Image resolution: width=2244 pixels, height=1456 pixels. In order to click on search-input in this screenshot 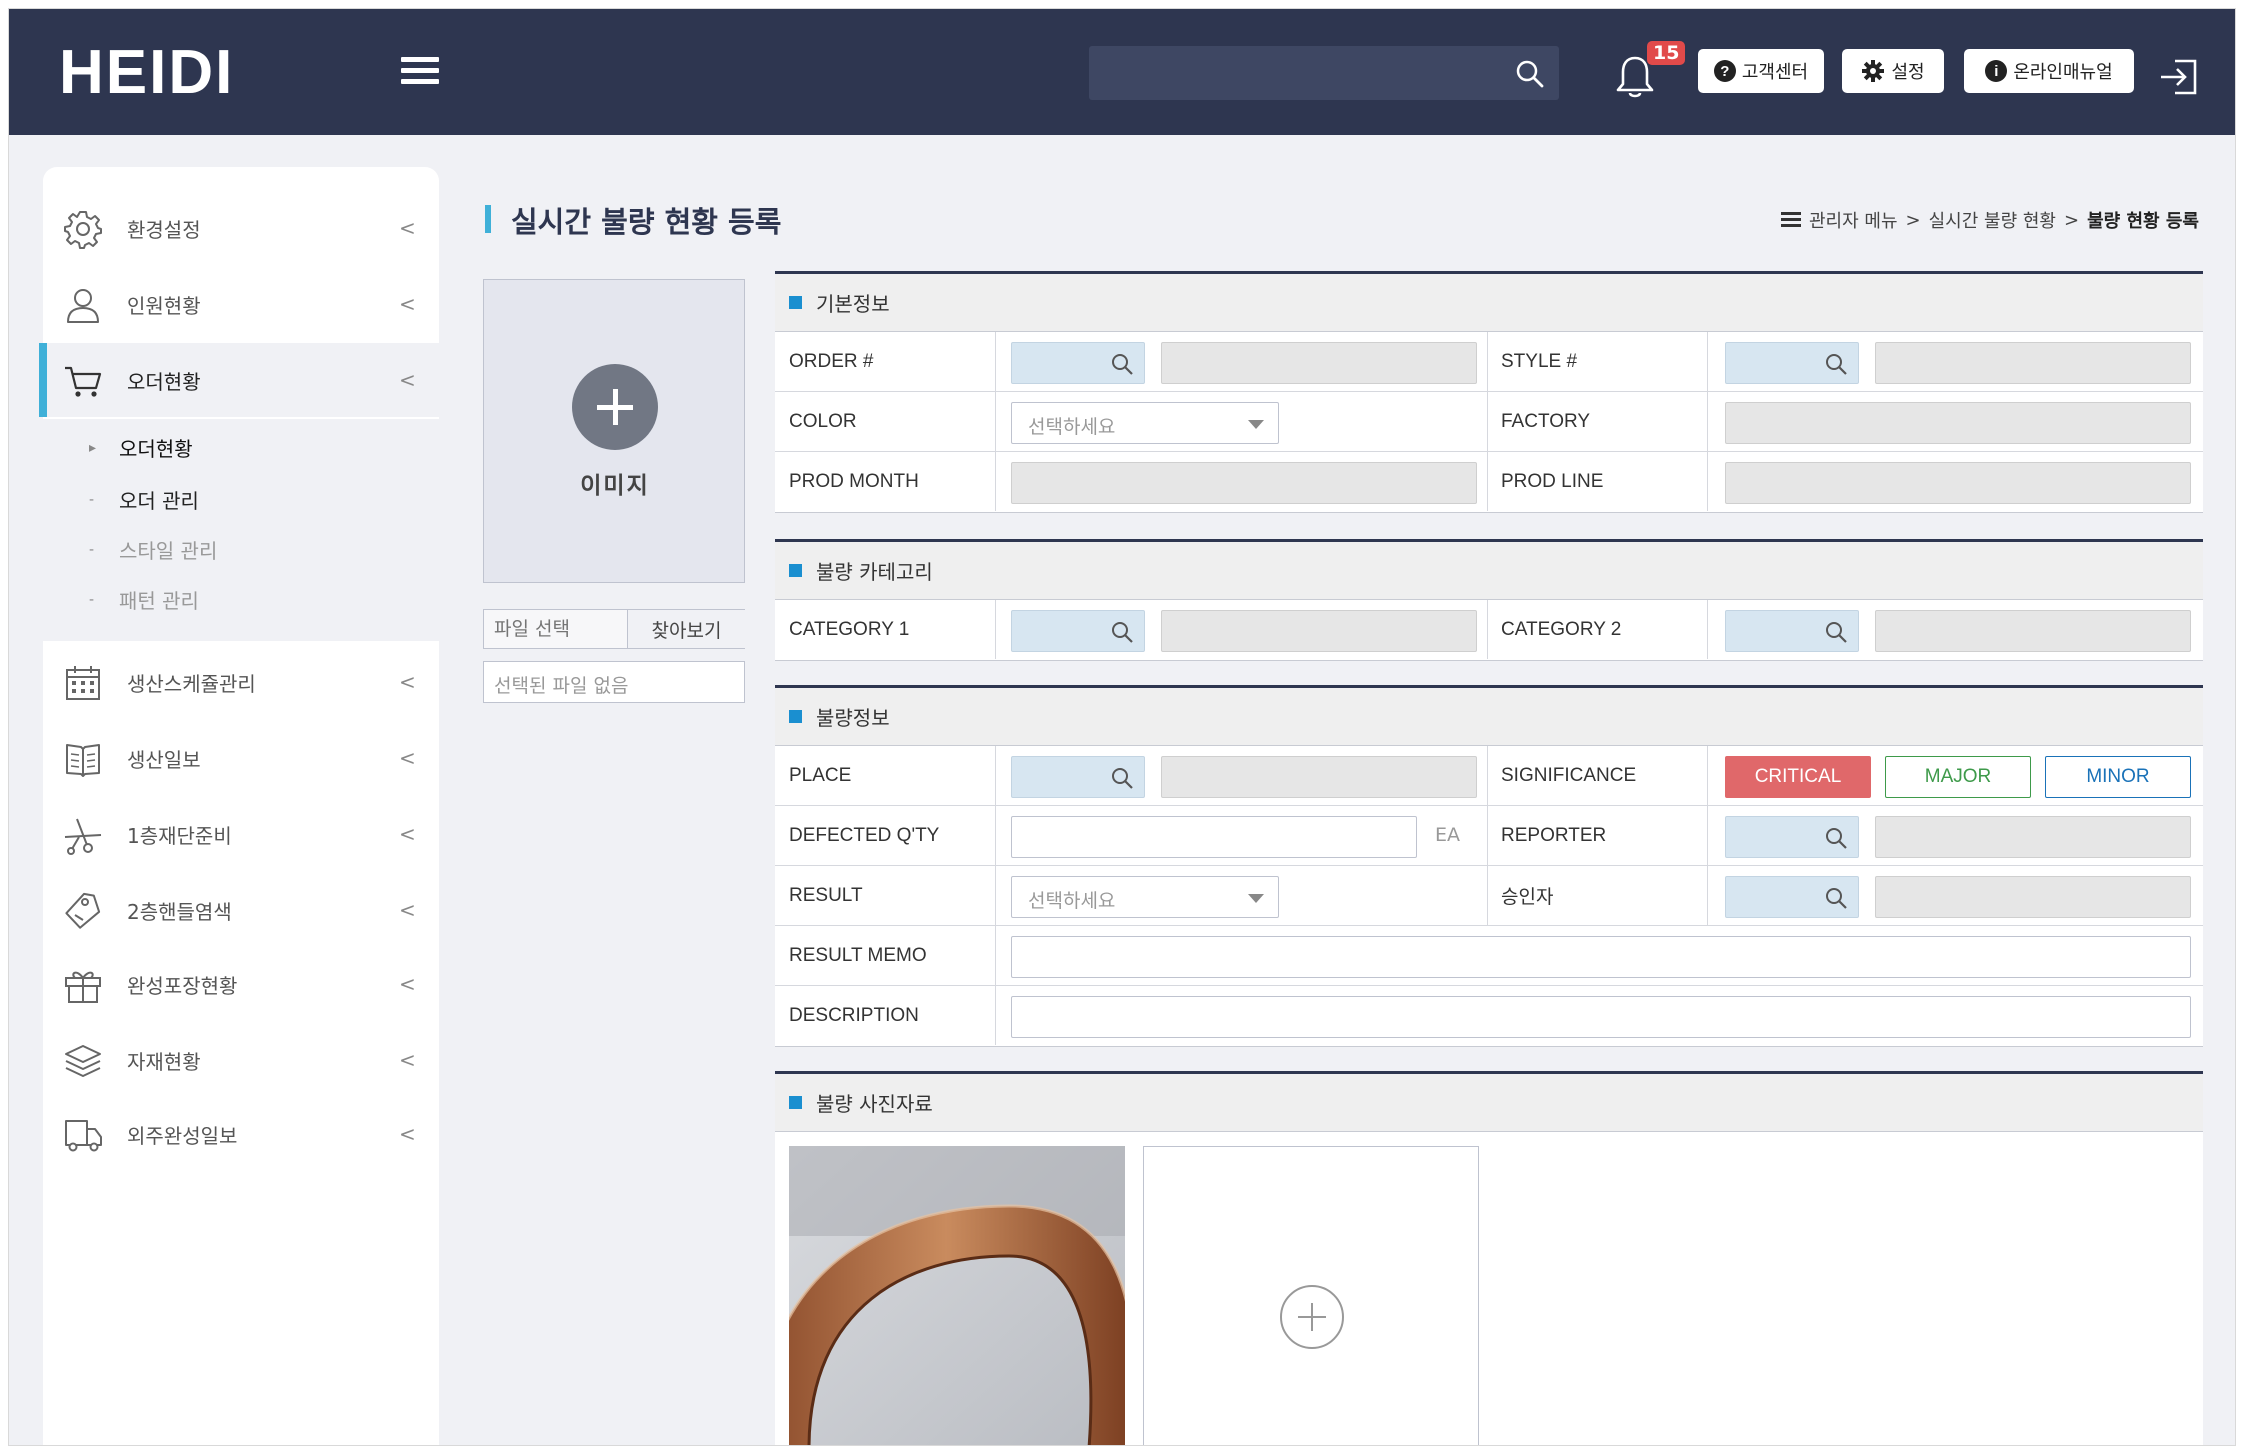, I will do `click(1299, 73)`.